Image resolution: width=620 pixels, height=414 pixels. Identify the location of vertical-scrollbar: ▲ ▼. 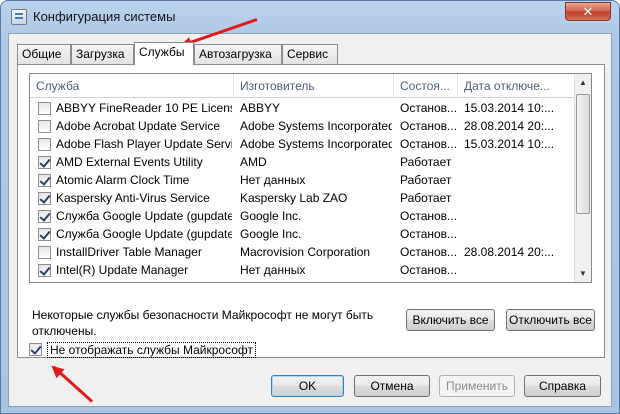
(582, 178).